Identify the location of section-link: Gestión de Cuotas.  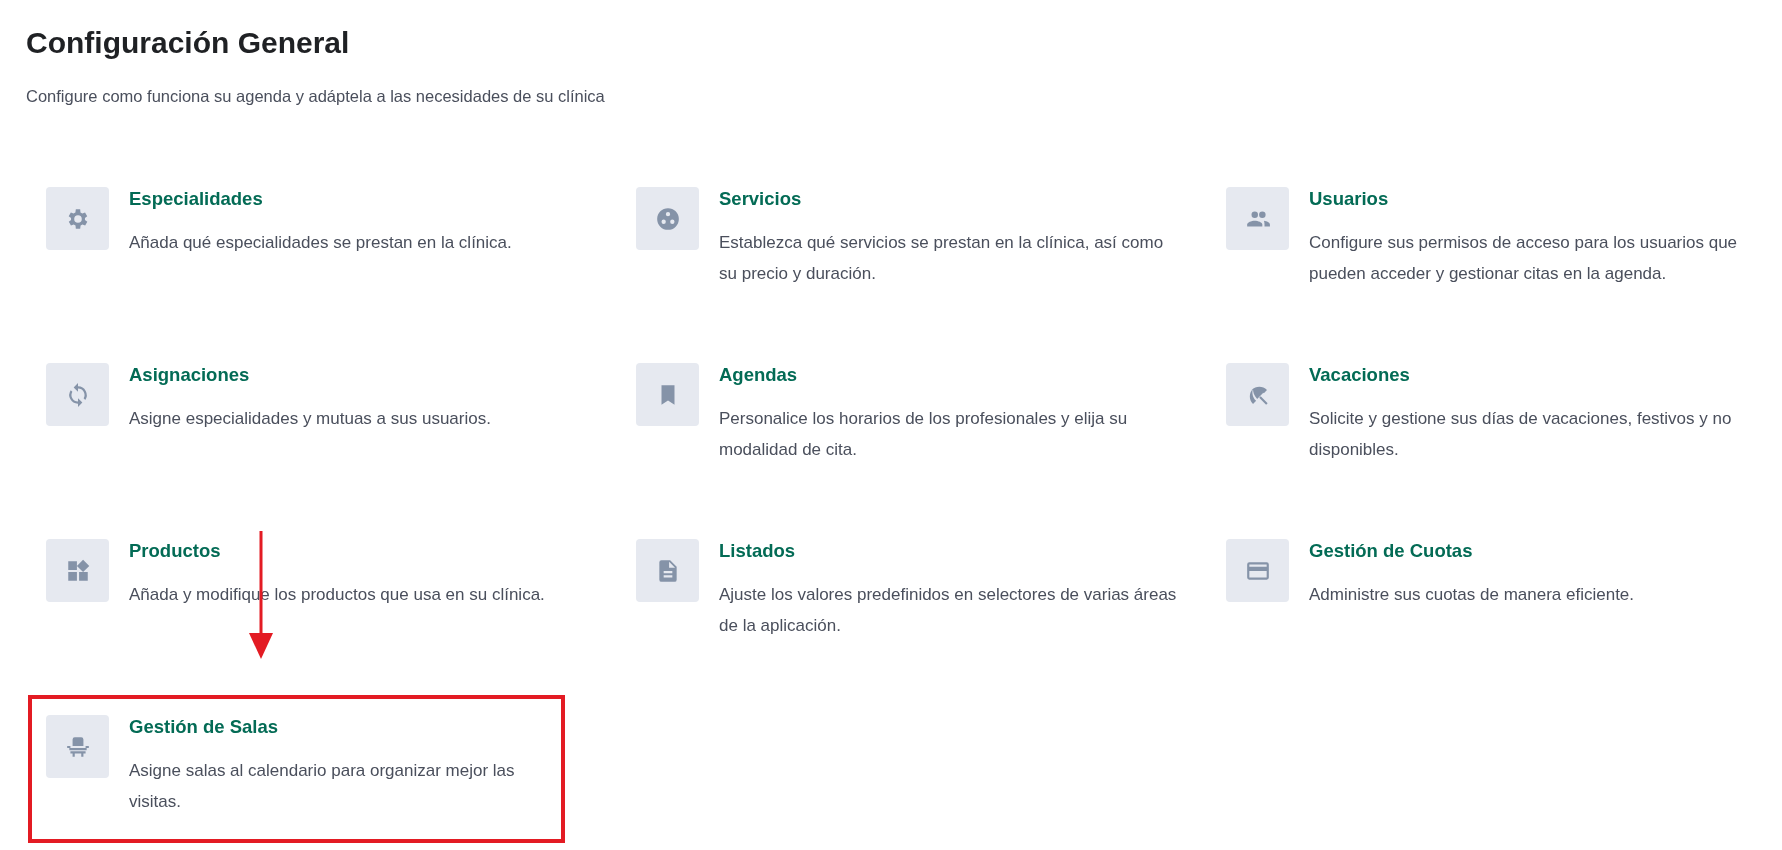
(1391, 551).